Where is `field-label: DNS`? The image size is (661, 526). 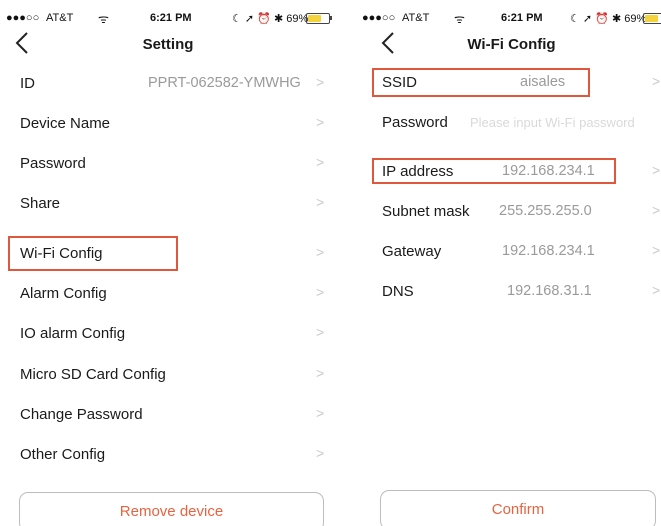
field-label: DNS is located at coordinates (398, 291).